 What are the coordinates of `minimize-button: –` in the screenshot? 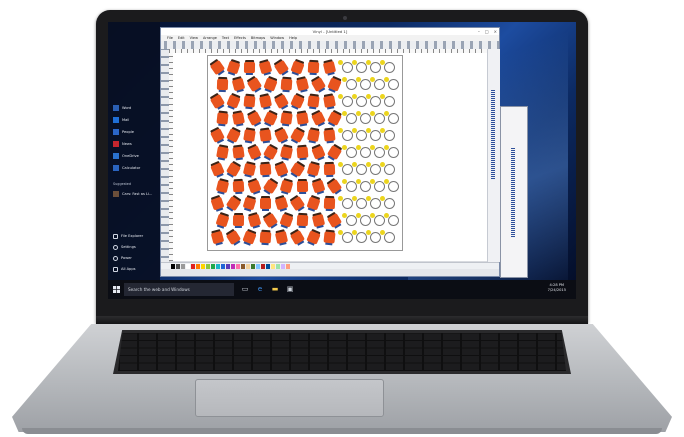 It's located at (479, 31).